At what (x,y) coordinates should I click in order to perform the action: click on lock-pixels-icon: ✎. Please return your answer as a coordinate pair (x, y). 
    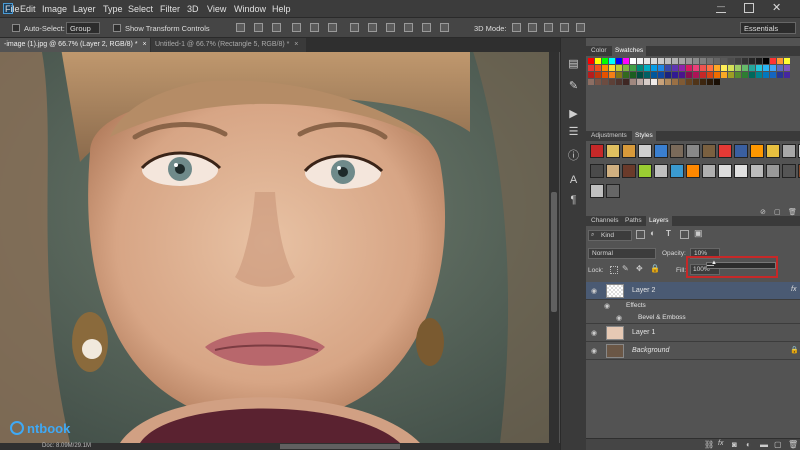
    Looking at the image, I should click on (625, 268).